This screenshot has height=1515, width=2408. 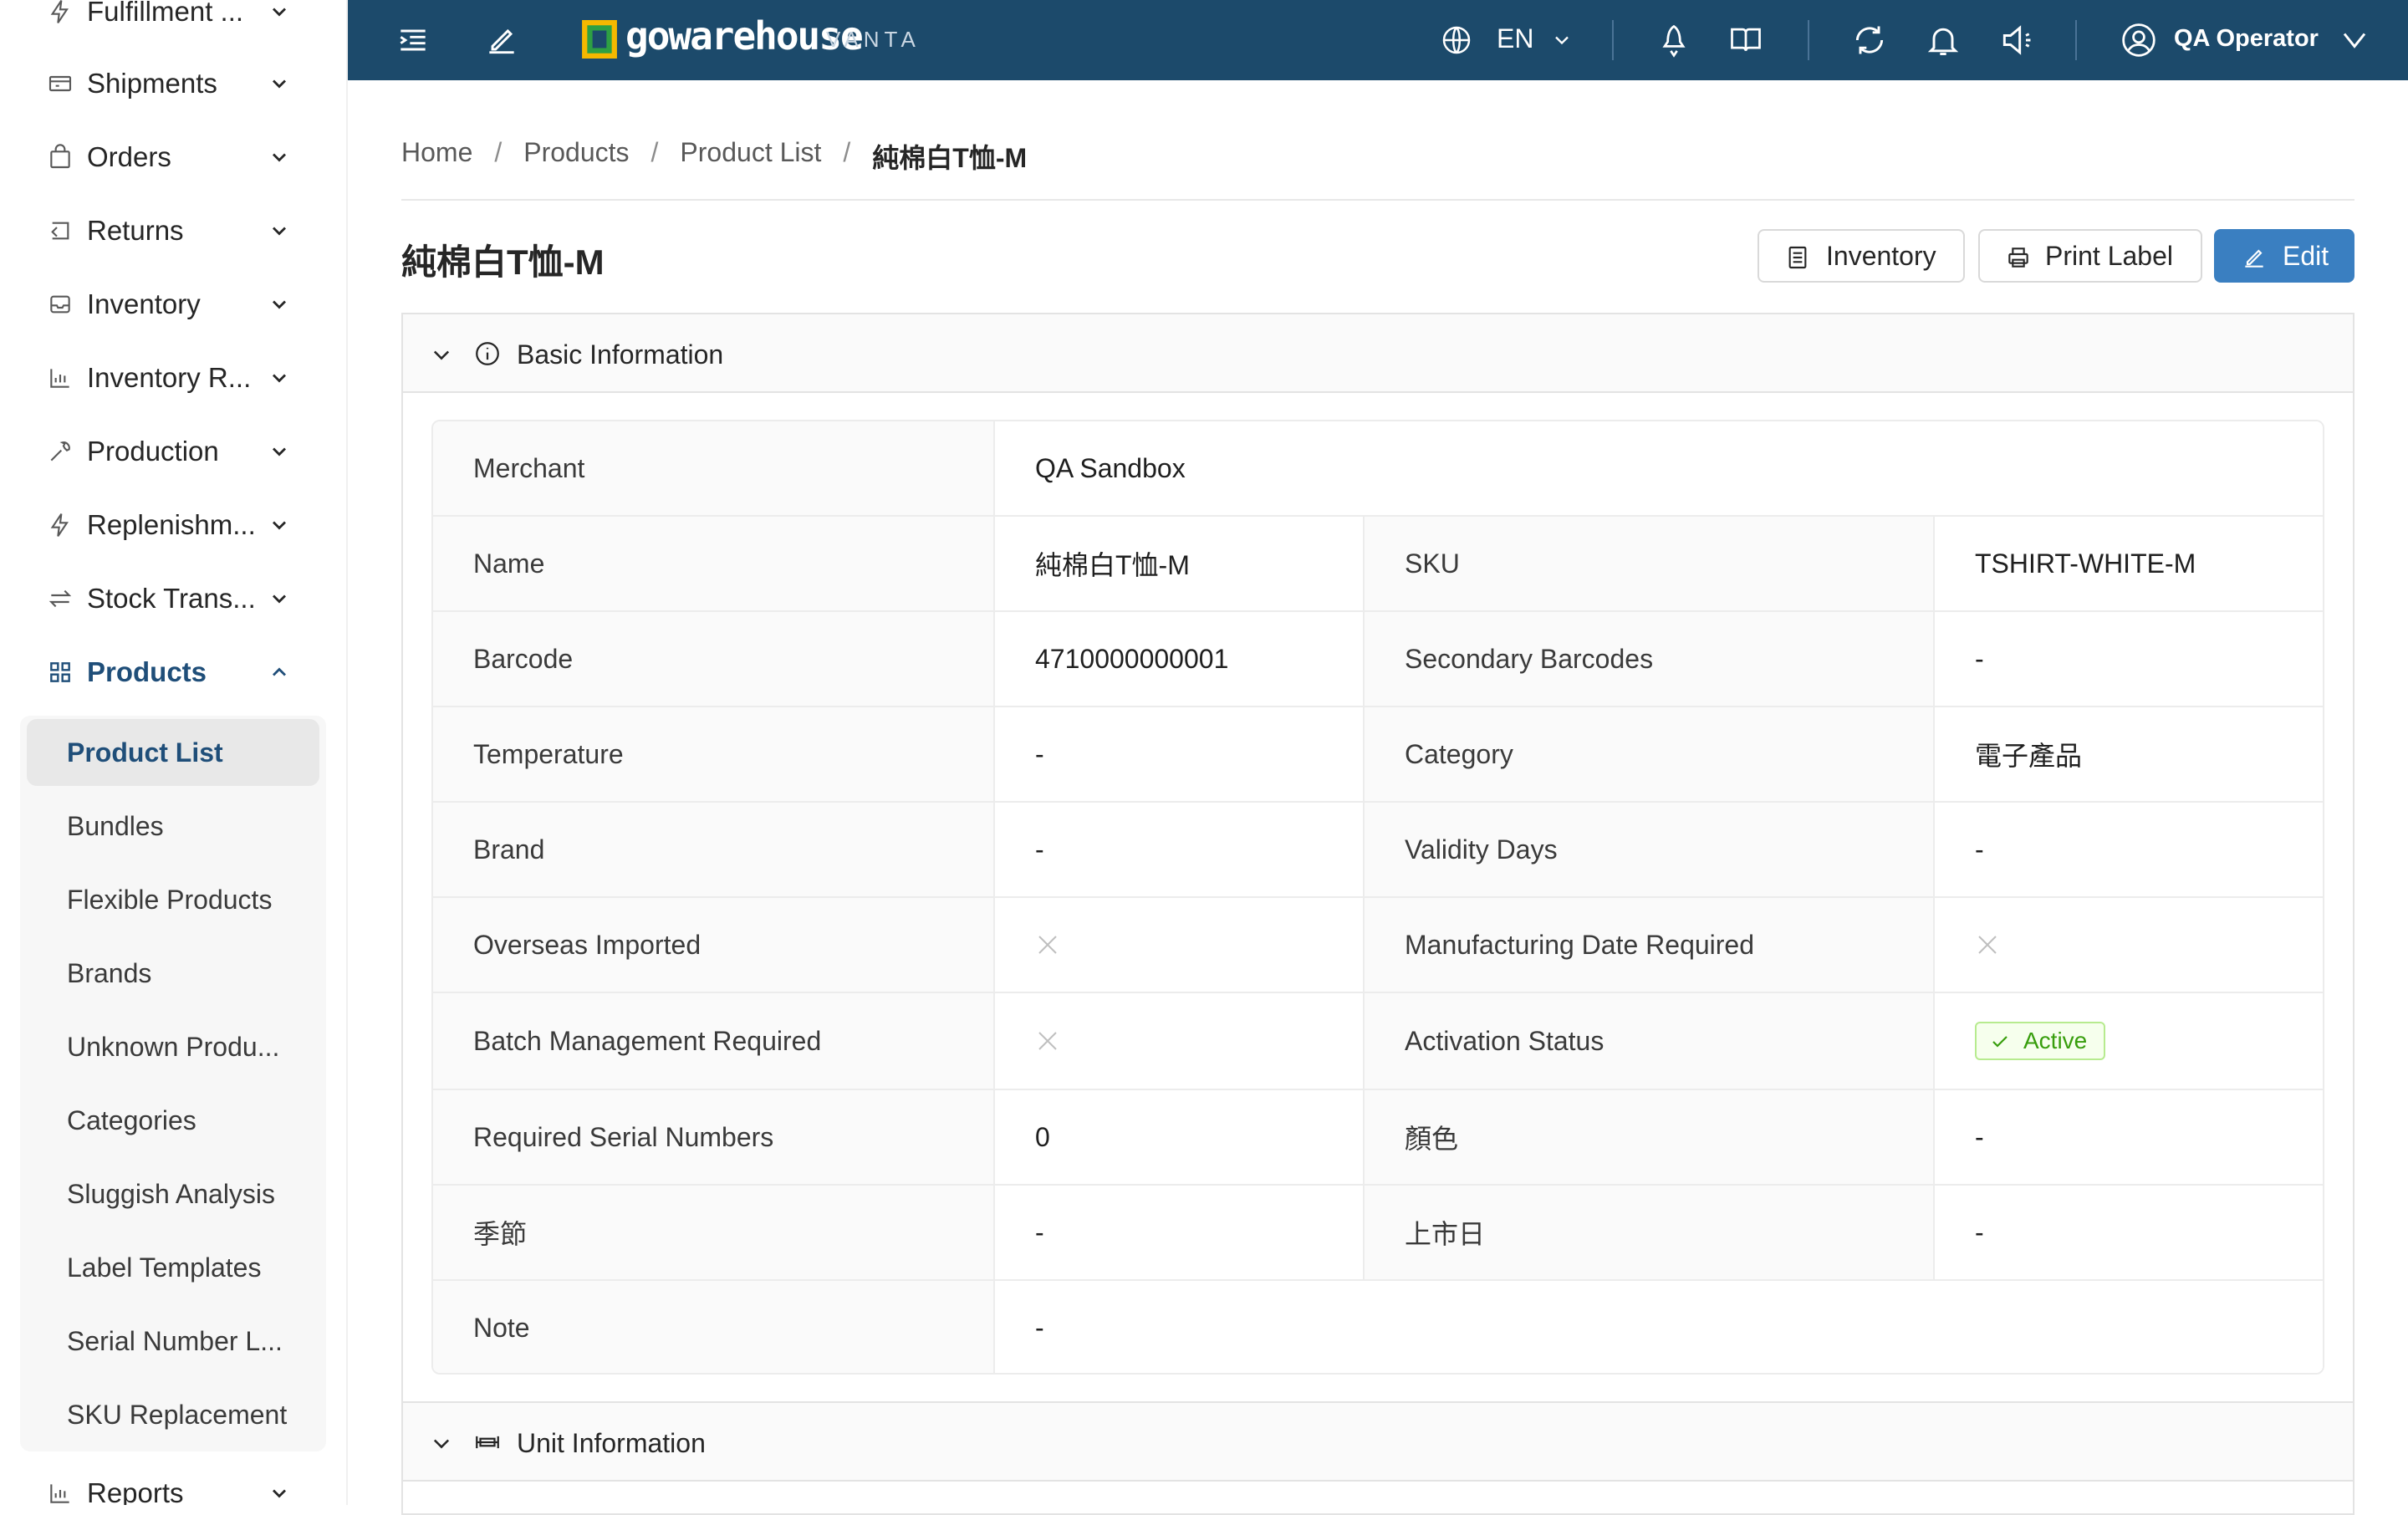 I want to click on bell-icon, so click(x=1943, y=40).